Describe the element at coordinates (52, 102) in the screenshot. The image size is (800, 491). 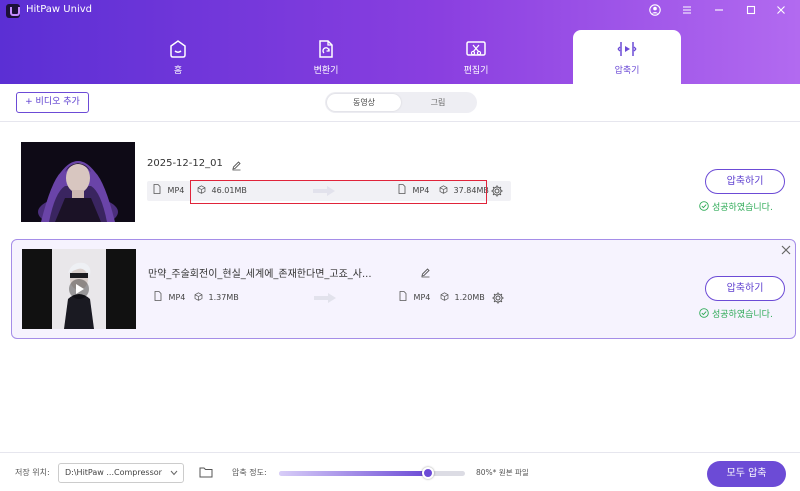
I see `add-video-button: + 비디오 추가` at that location.